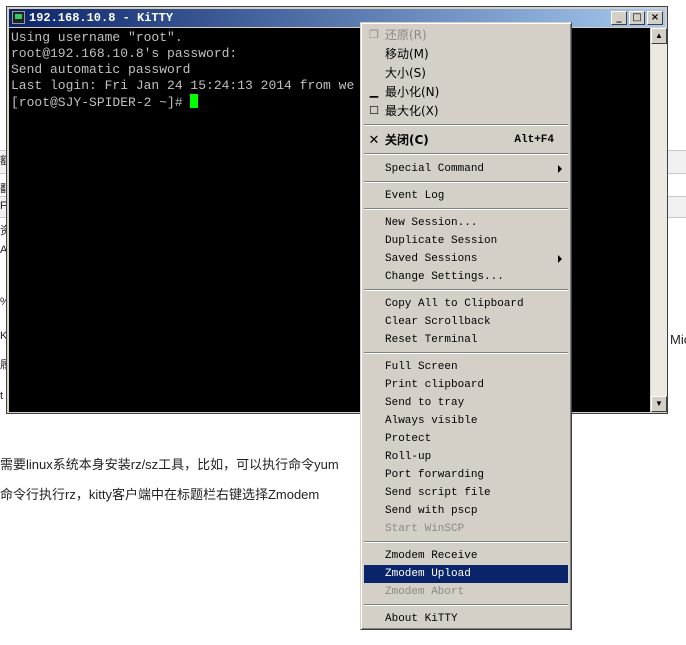  Describe the element at coordinates (466, 439) in the screenshot. I see `menu-item-protect: Protect` at that location.